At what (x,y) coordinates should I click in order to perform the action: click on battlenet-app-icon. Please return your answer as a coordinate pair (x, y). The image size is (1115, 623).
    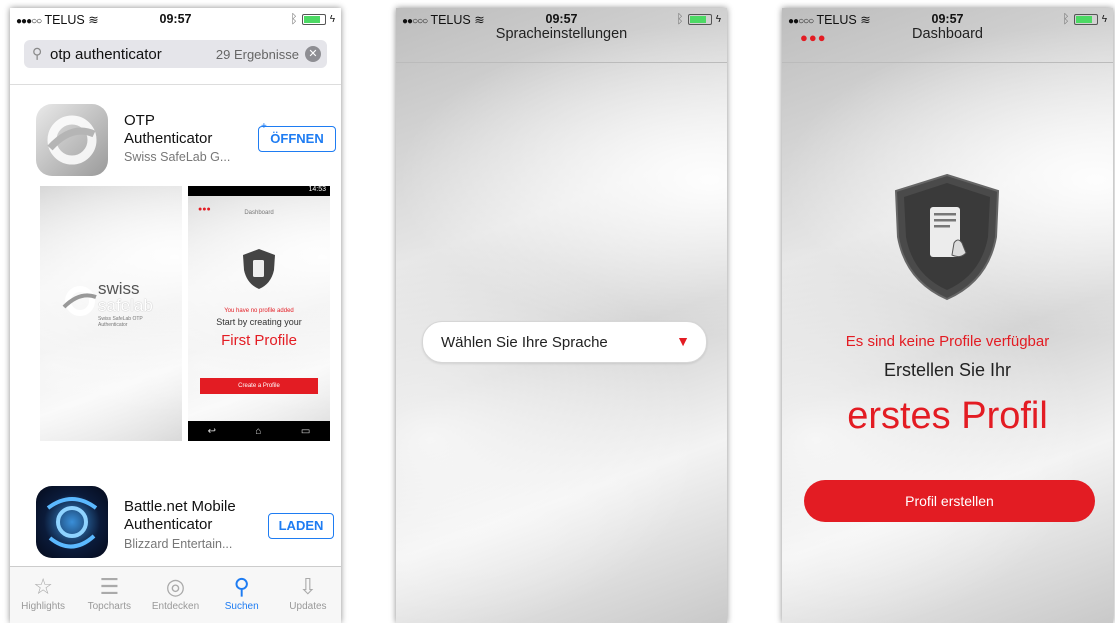
    Looking at the image, I should click on (72, 522).